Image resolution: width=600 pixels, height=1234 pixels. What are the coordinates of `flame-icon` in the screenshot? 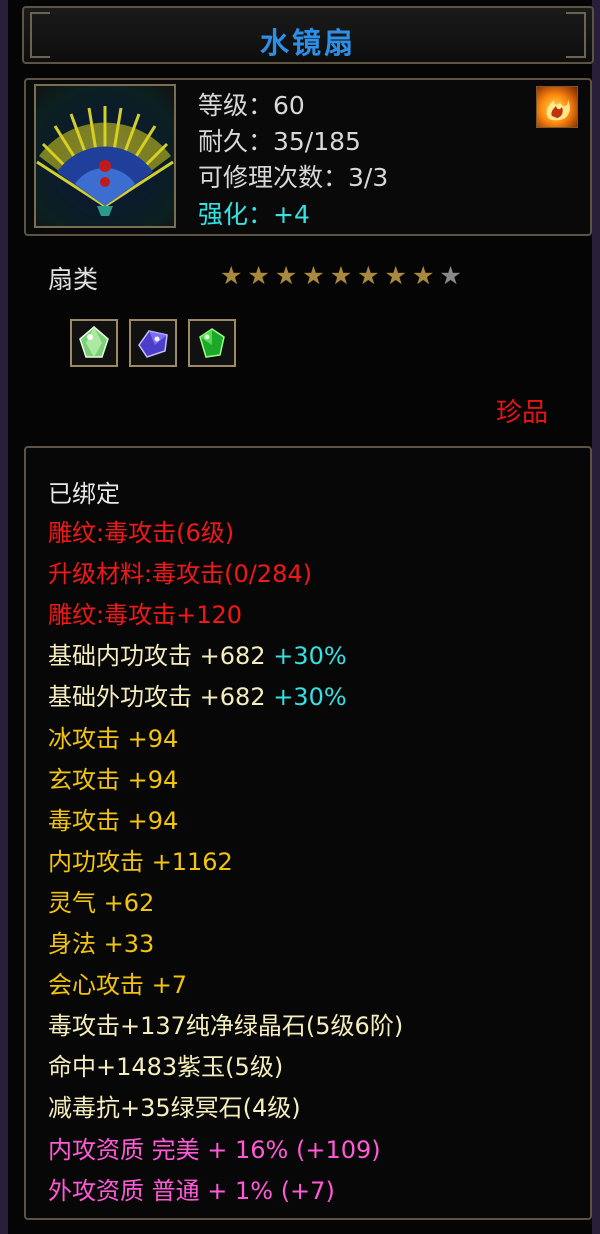 It's located at (557, 107).